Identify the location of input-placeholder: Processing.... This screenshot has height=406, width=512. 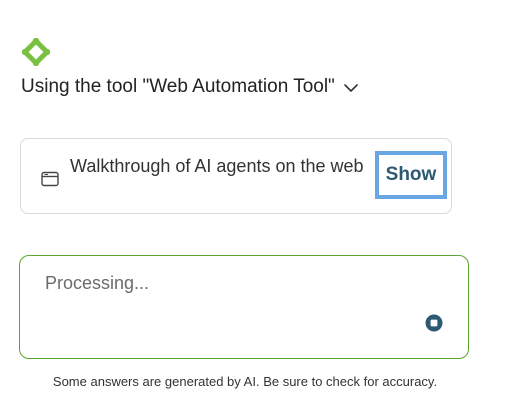
(97, 283).